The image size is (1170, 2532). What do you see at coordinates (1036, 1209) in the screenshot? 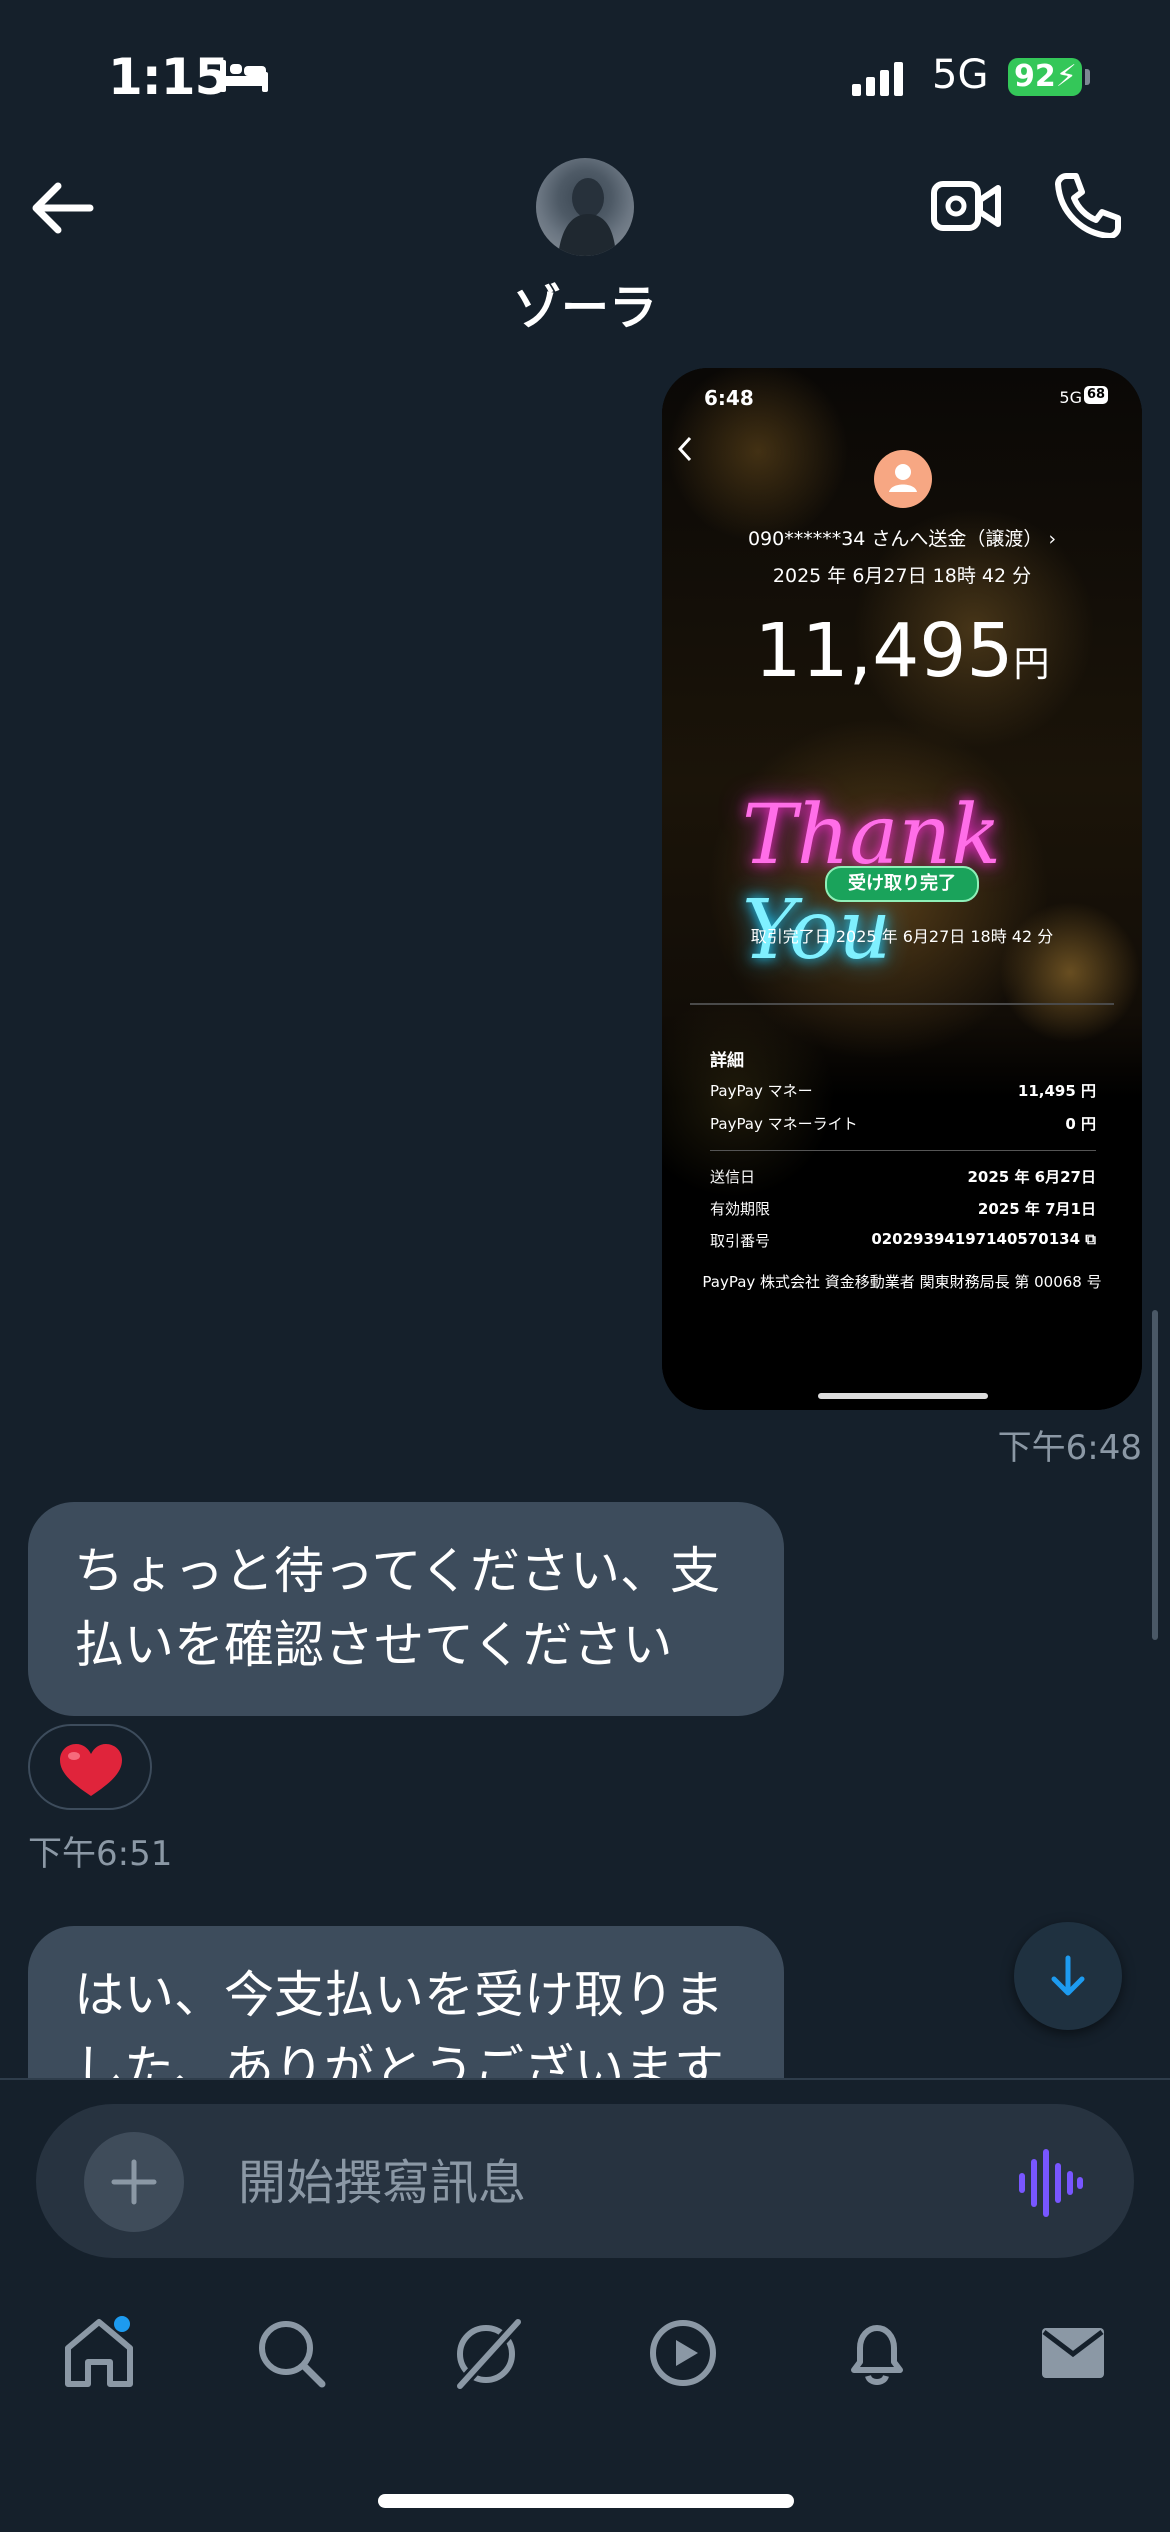
I see `row-value: 2025 年 7月1日` at bounding box center [1036, 1209].